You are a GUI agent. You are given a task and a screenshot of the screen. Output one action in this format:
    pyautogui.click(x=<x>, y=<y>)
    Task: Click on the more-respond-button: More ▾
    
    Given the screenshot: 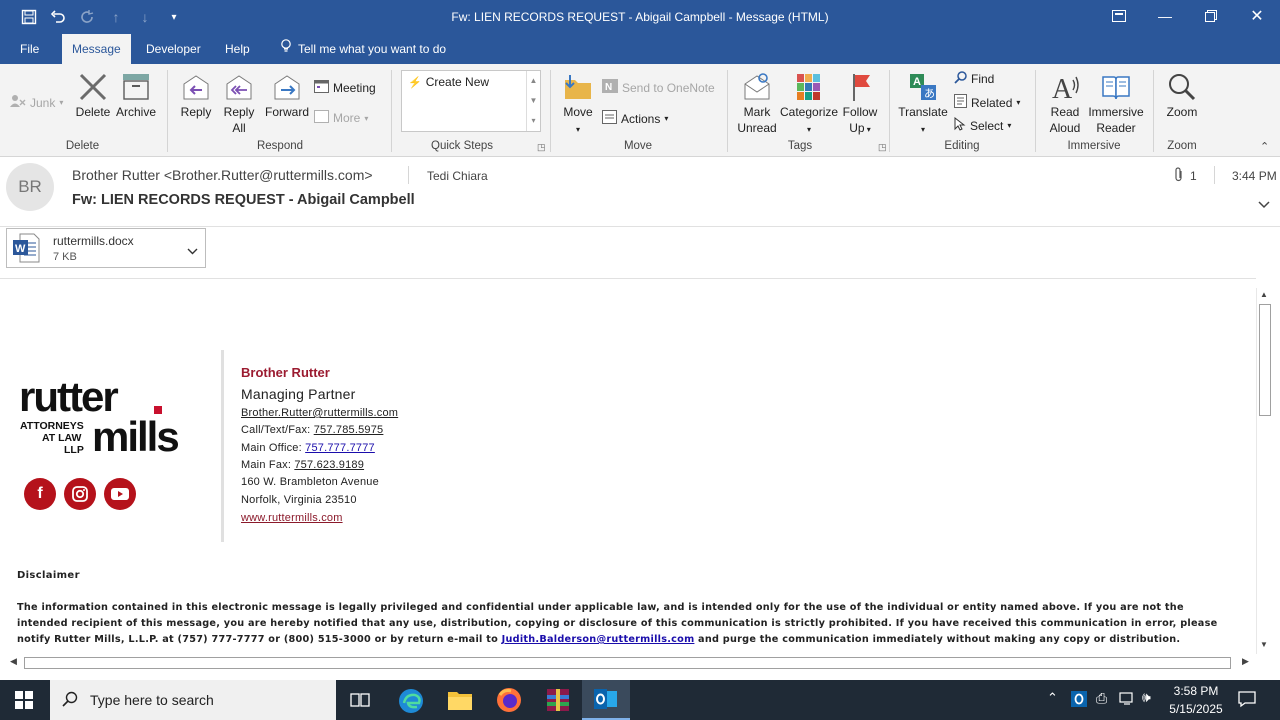 What is the action you would take?
    pyautogui.click(x=341, y=118)
    